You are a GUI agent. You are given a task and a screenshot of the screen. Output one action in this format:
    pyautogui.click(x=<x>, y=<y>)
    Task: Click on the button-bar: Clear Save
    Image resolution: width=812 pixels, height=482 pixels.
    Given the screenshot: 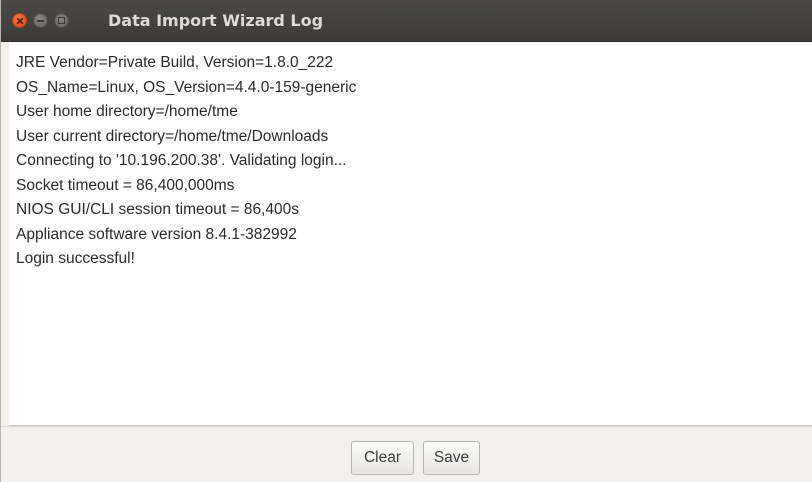 What is the action you would take?
    pyautogui.click(x=406, y=454)
    